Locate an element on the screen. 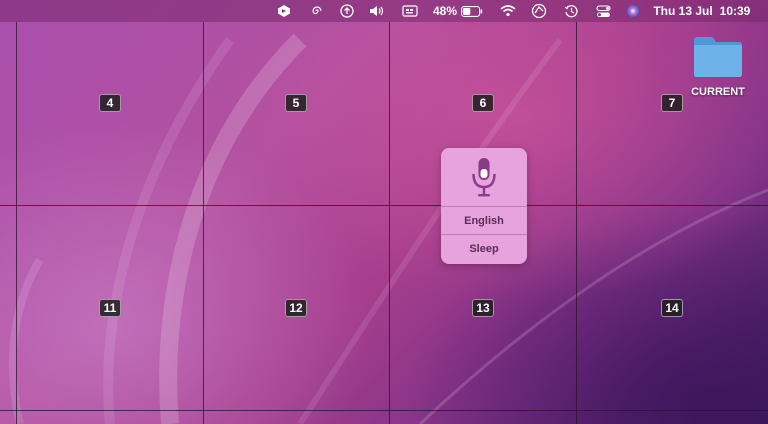  menu-bar: 48% Thu 13 Jul 10:39 is located at coordinates (384, 11).